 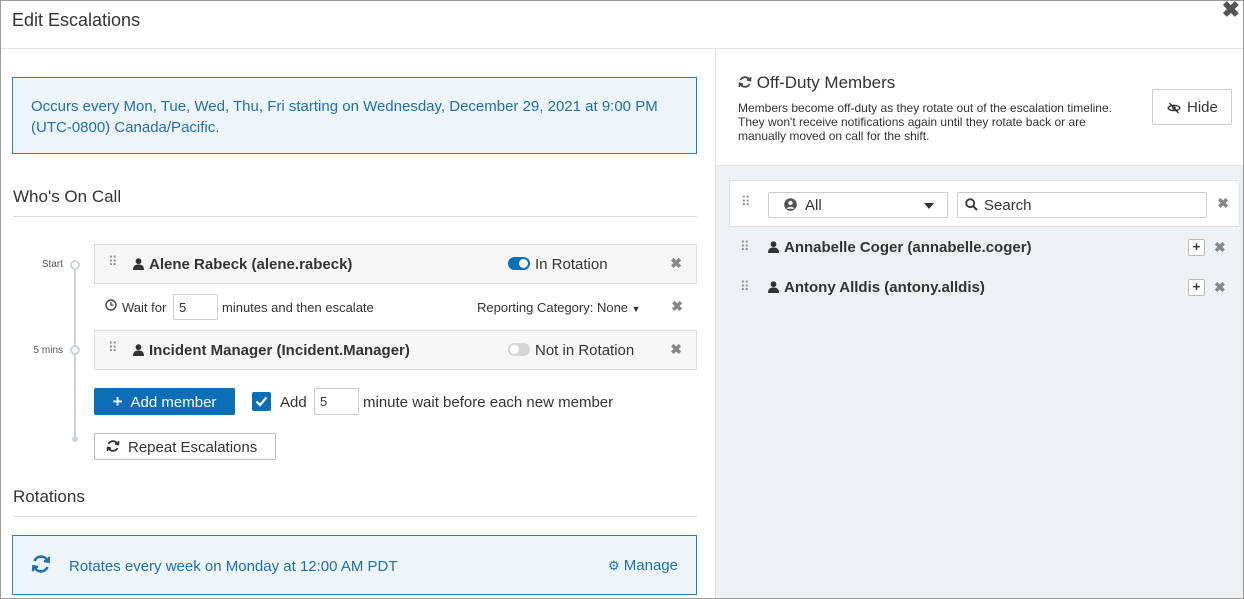 What do you see at coordinates (41, 566) in the screenshot?
I see `rotate-icon` at bounding box center [41, 566].